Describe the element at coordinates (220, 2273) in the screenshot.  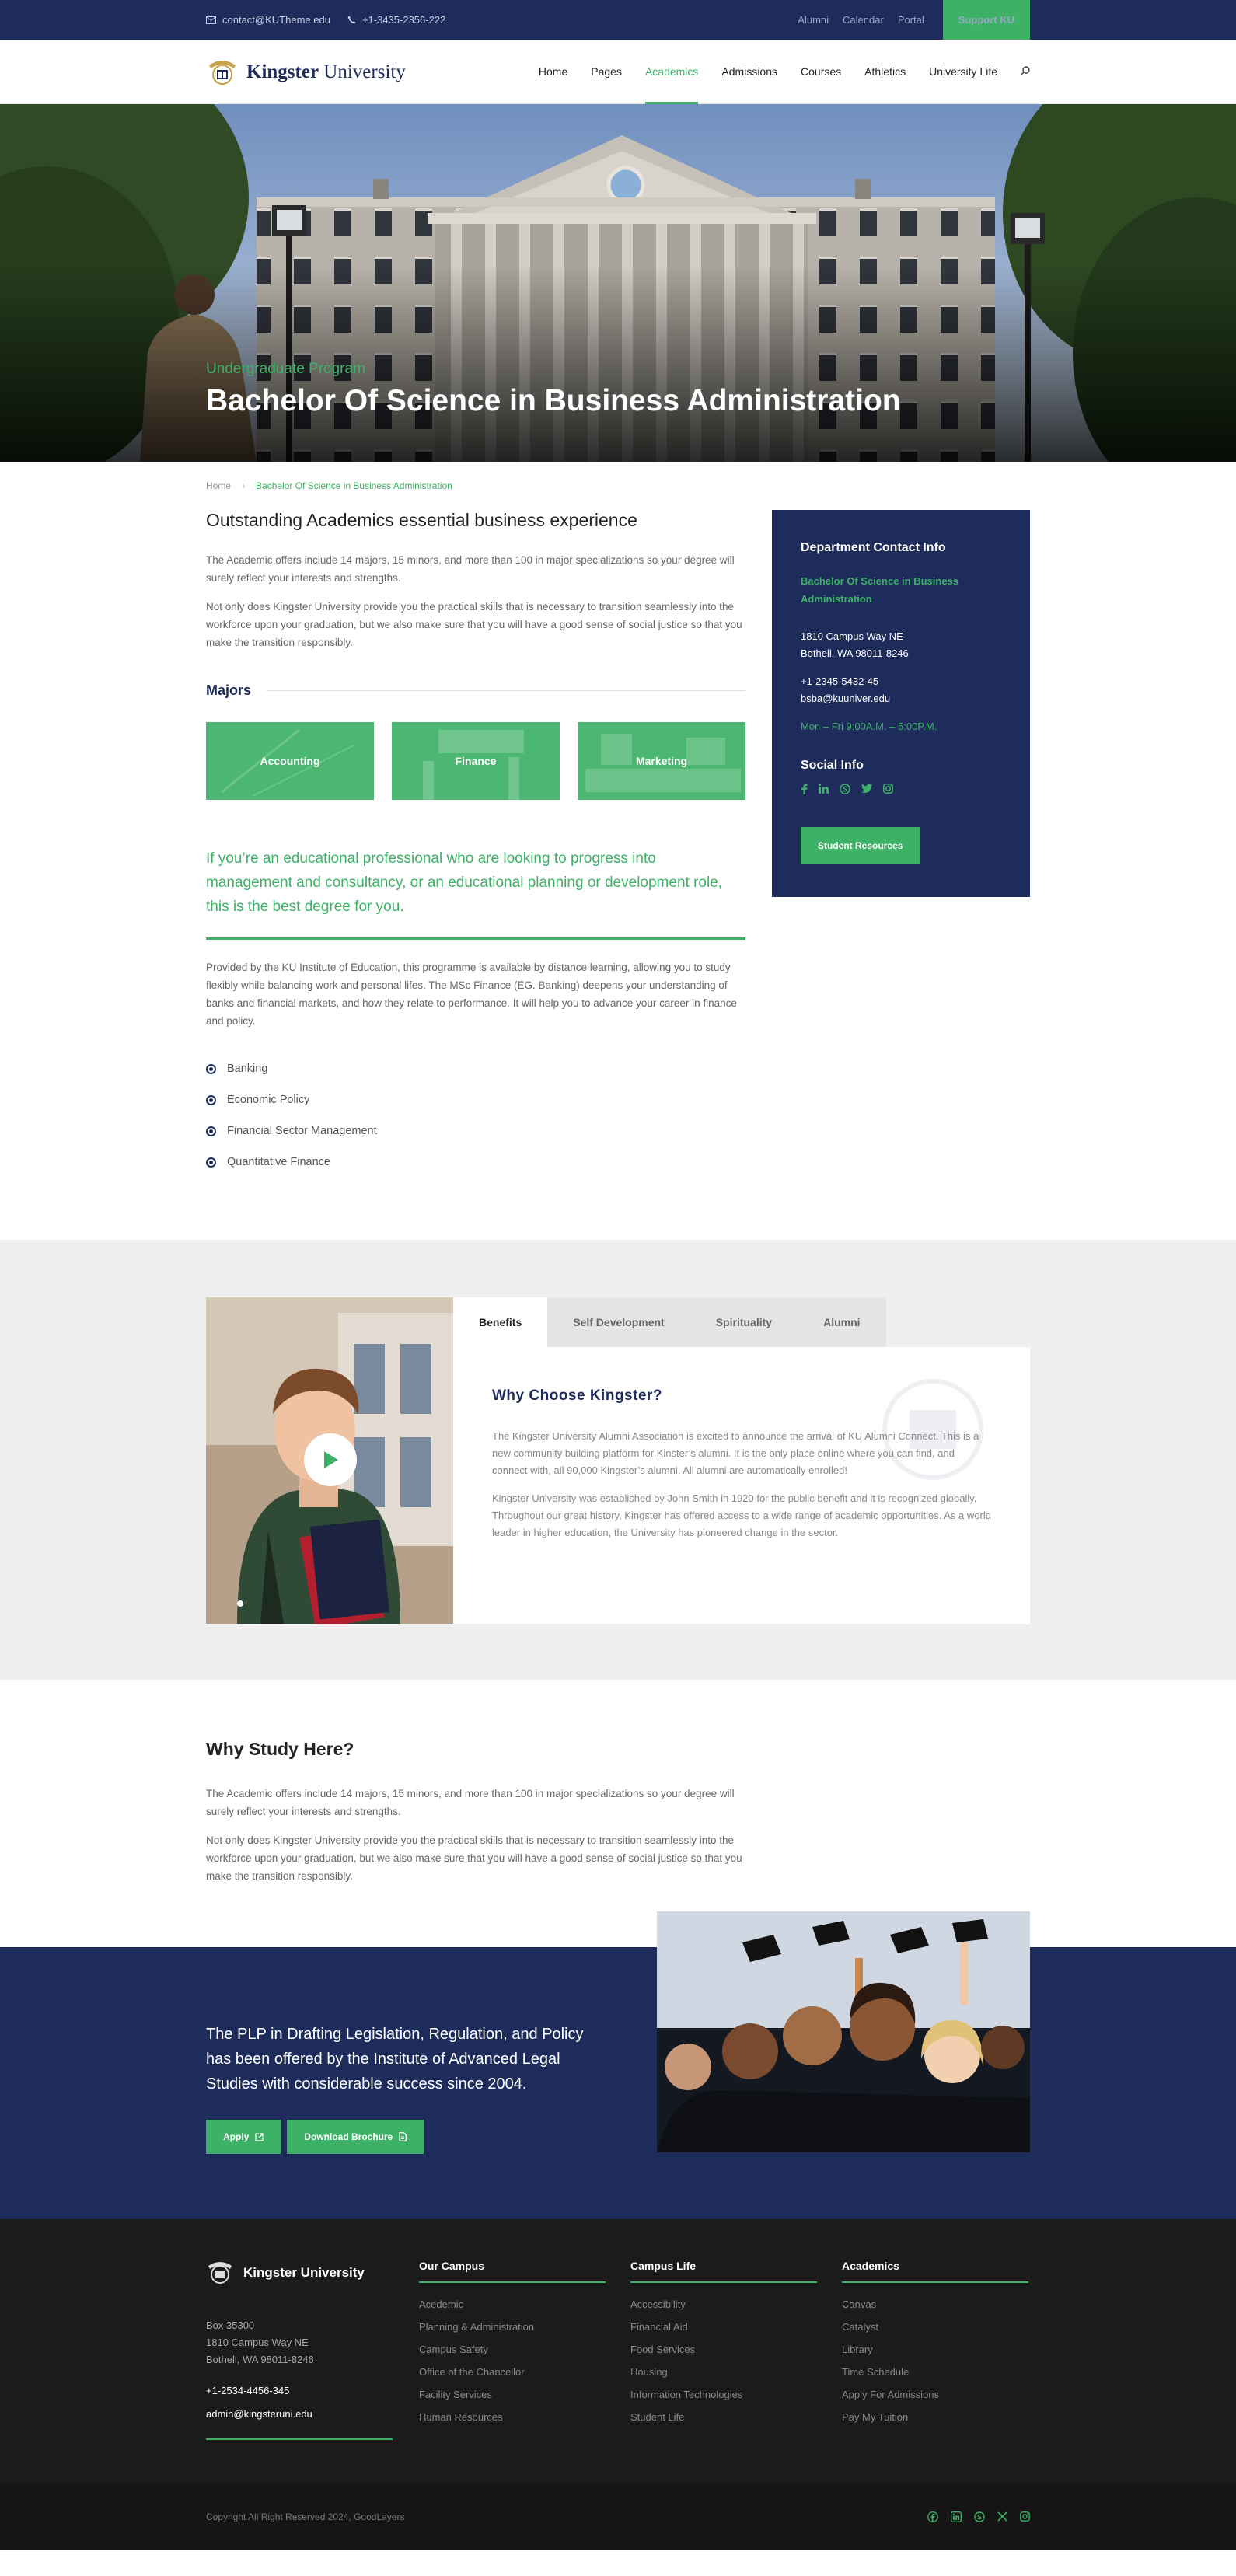
I see `university-crest-icon` at that location.